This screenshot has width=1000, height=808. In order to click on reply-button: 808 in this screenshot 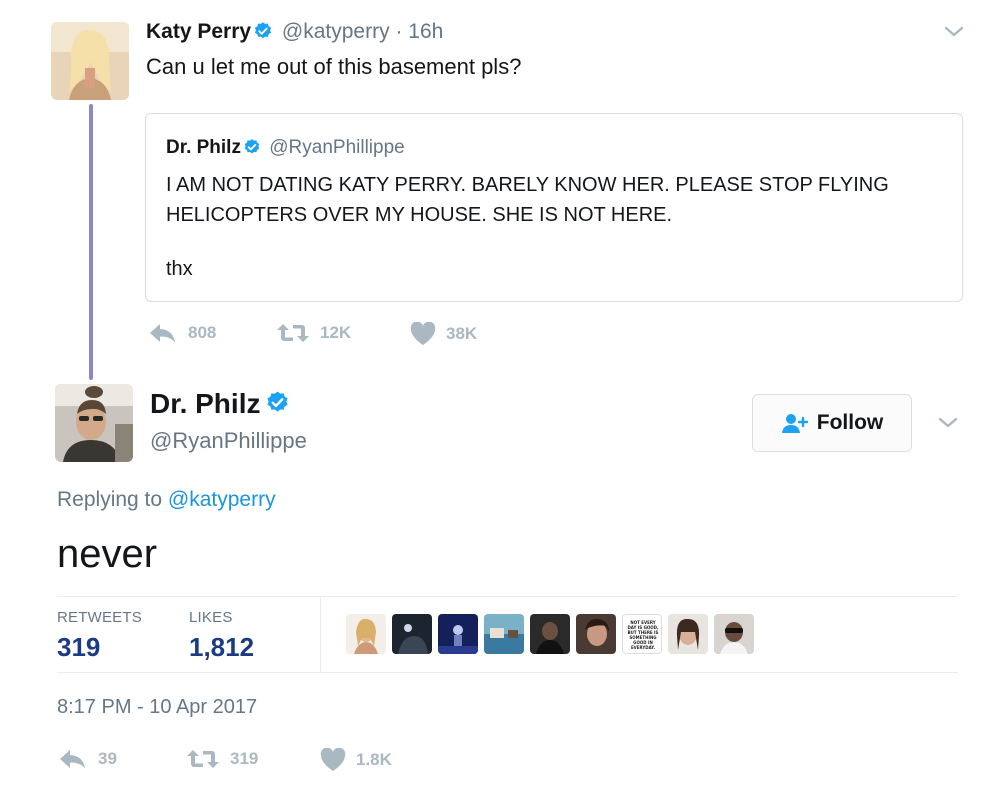, I will do `click(182, 333)`.